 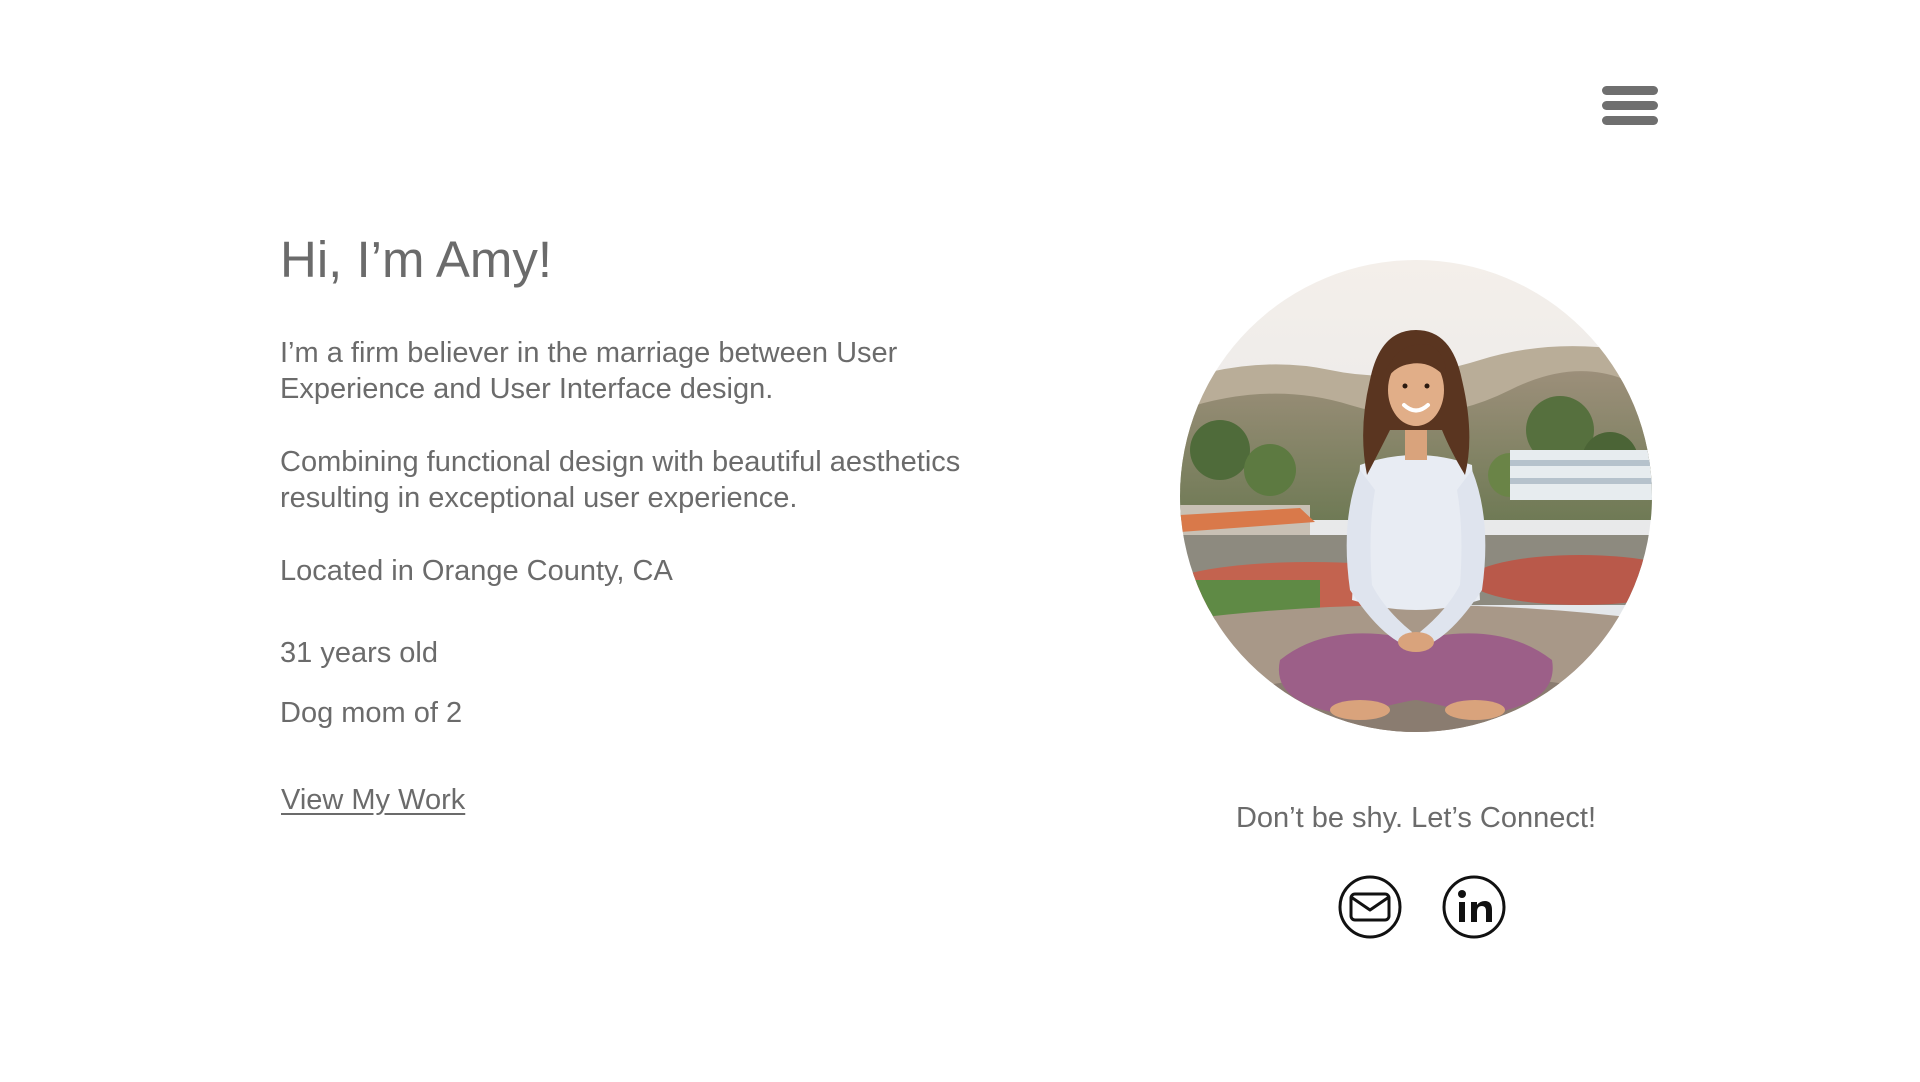 I want to click on menu-bar-bottom, so click(x=1630, y=120).